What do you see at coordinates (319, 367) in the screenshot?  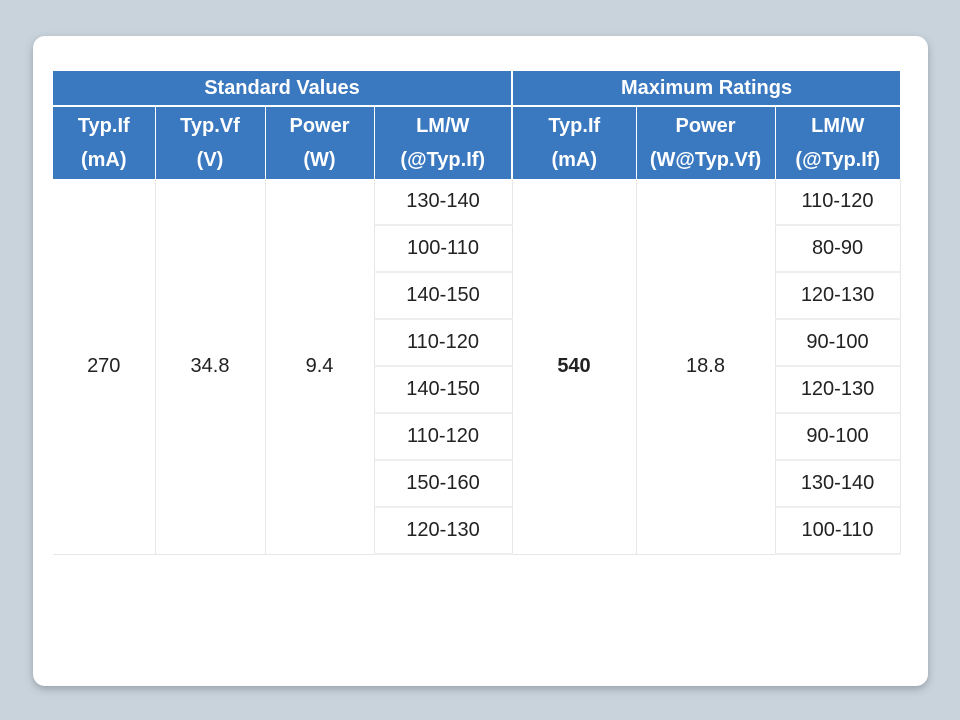 I see `std-power-cell: 9.4` at bounding box center [319, 367].